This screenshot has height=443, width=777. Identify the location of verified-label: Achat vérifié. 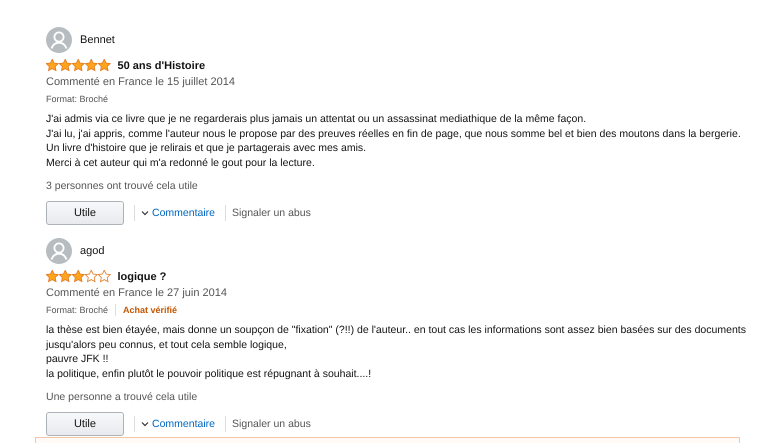
(150, 310).